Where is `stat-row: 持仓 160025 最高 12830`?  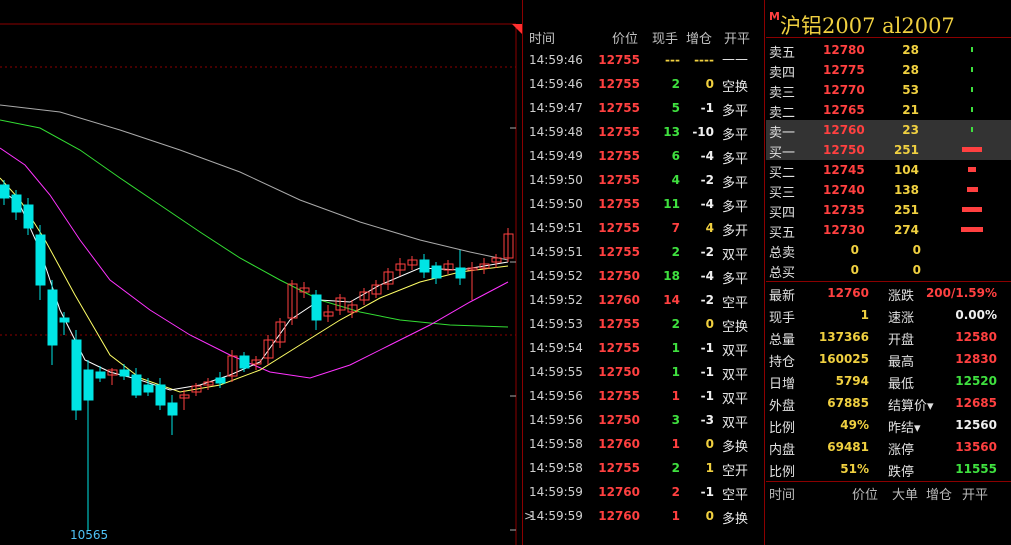 stat-row: 持仓 160025 最高 12830 is located at coordinates (888, 360).